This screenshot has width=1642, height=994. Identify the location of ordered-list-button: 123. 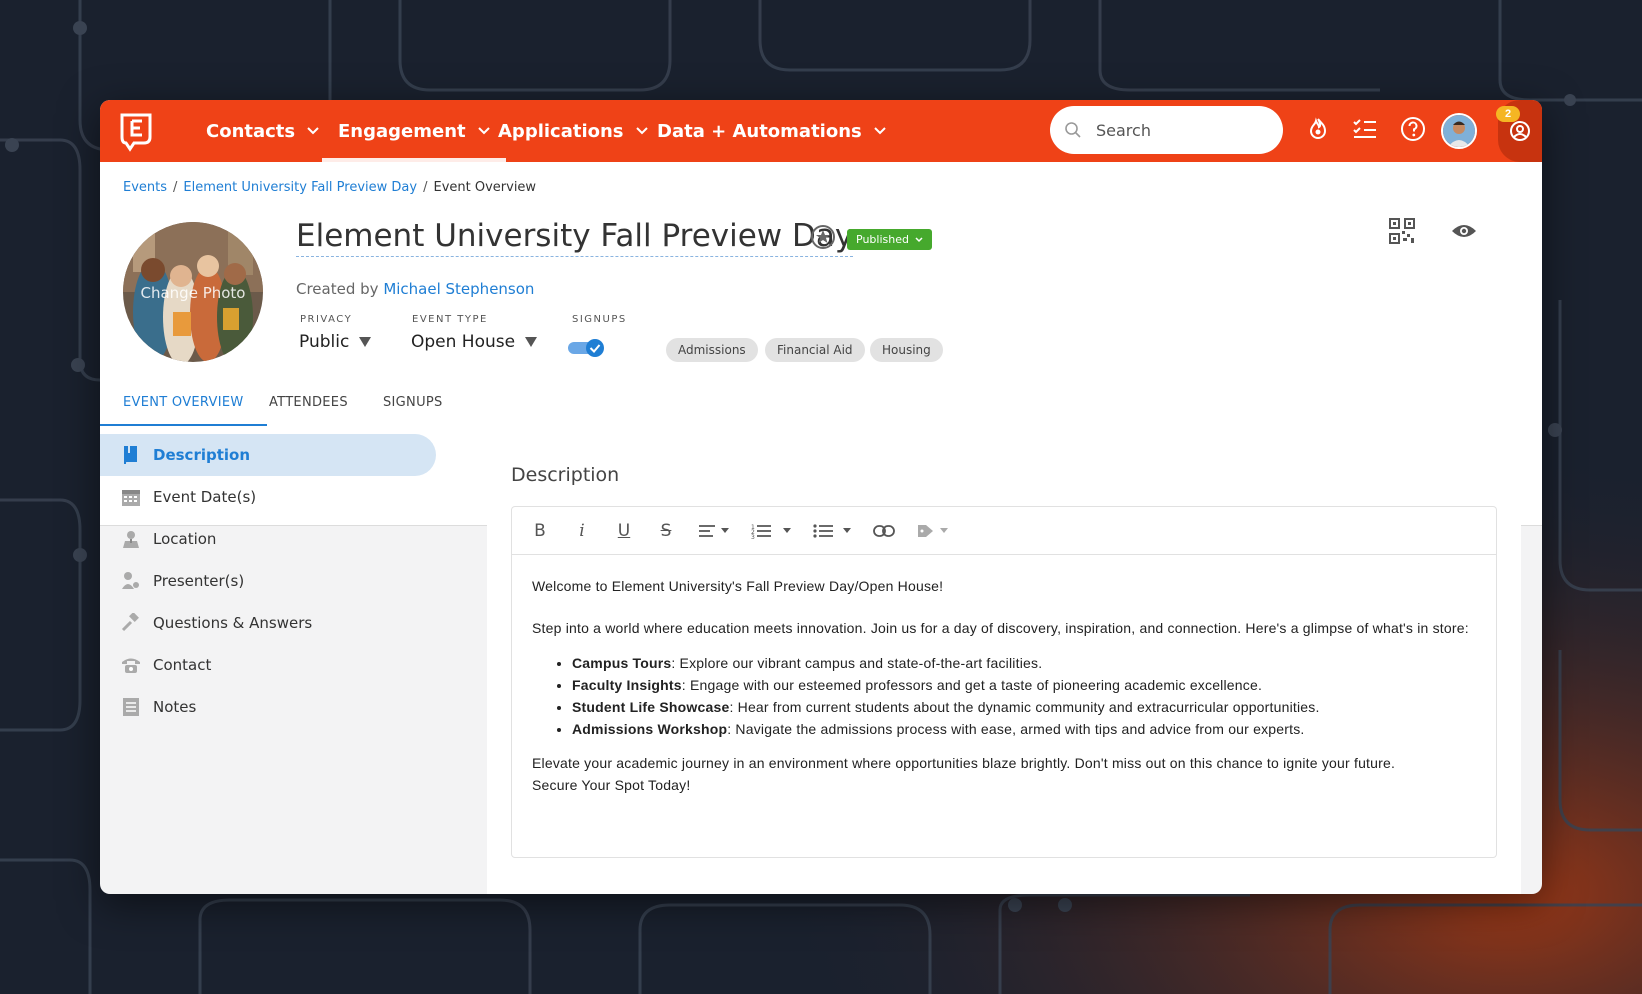
(771, 531).